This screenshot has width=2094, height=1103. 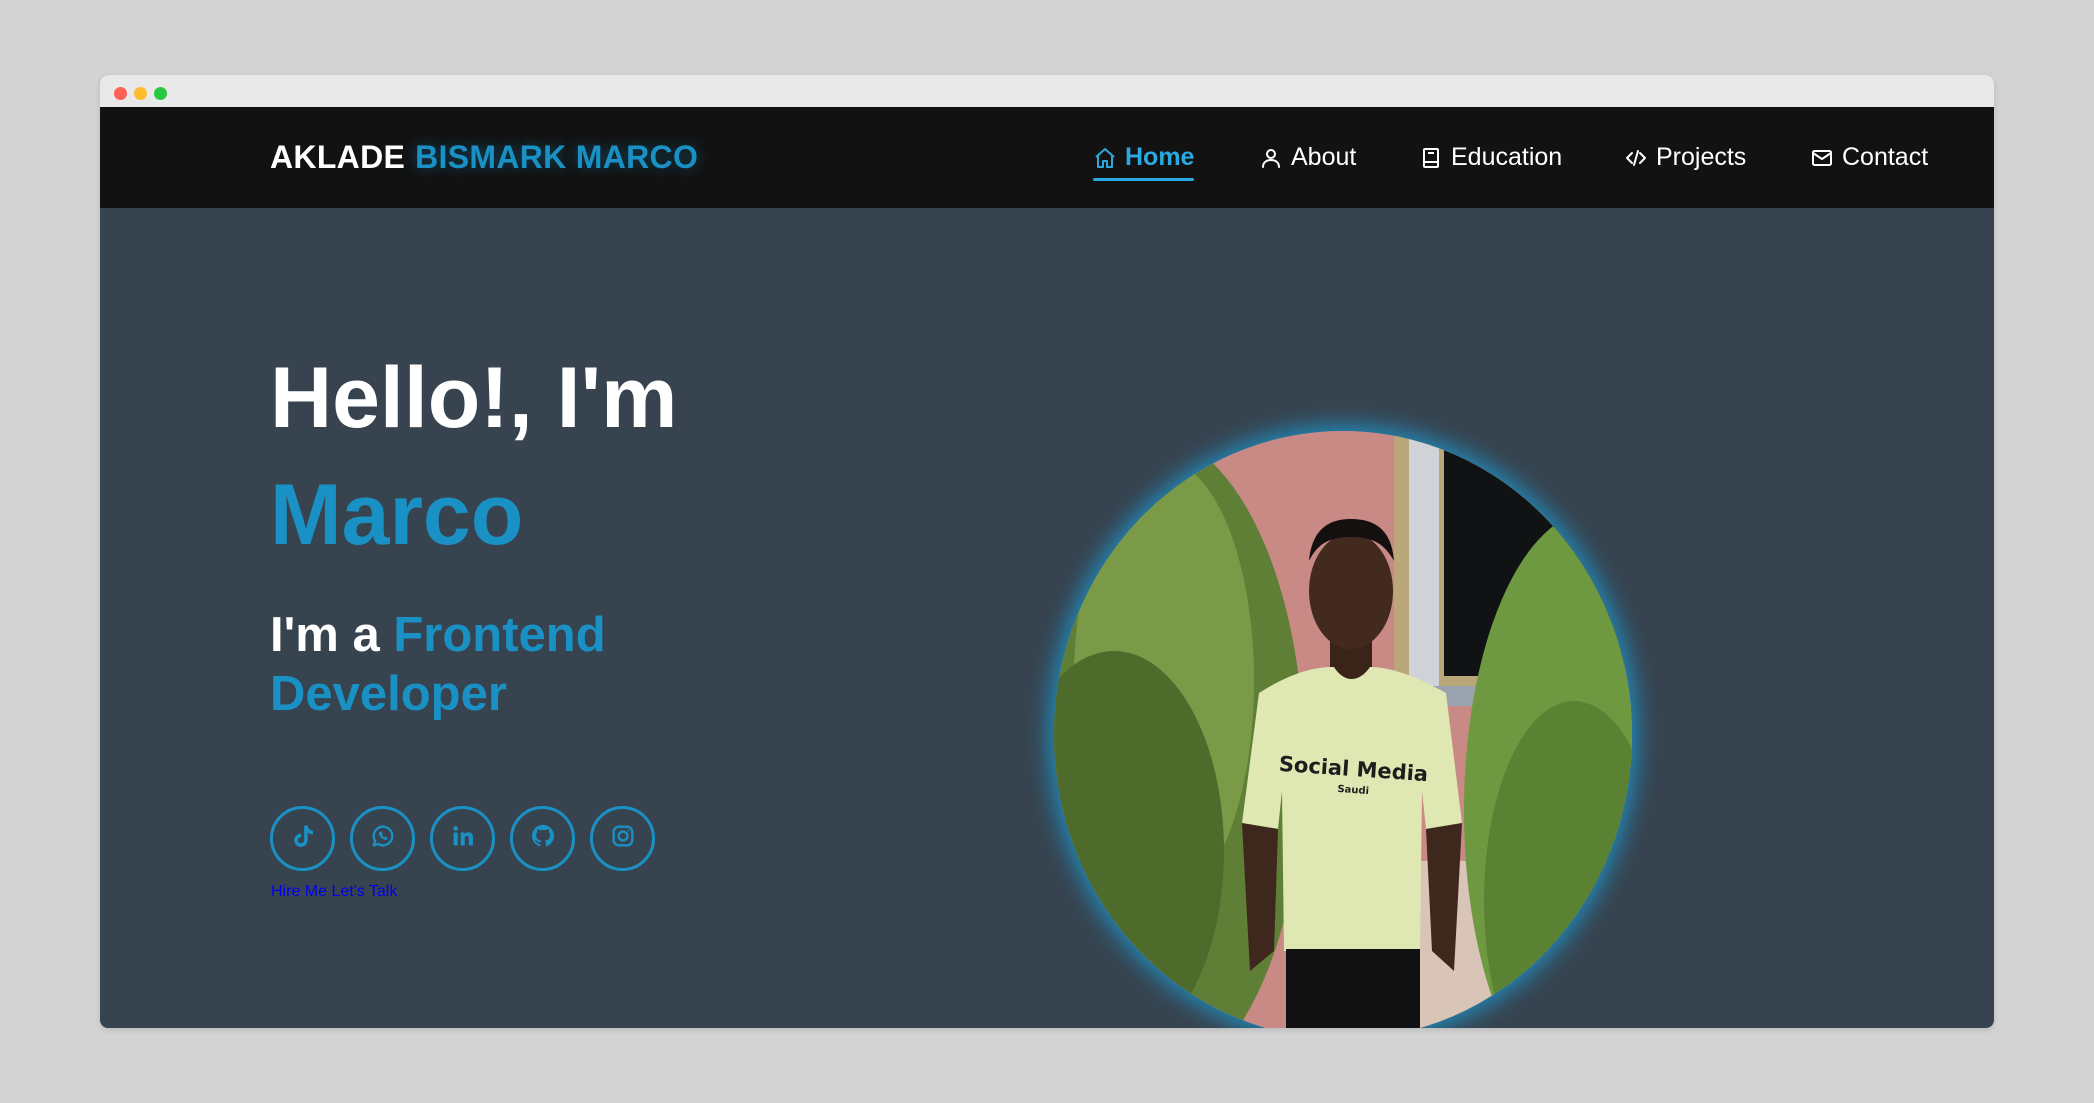 What do you see at coordinates (397, 515) in the screenshot?
I see `hero-name: Marco` at bounding box center [397, 515].